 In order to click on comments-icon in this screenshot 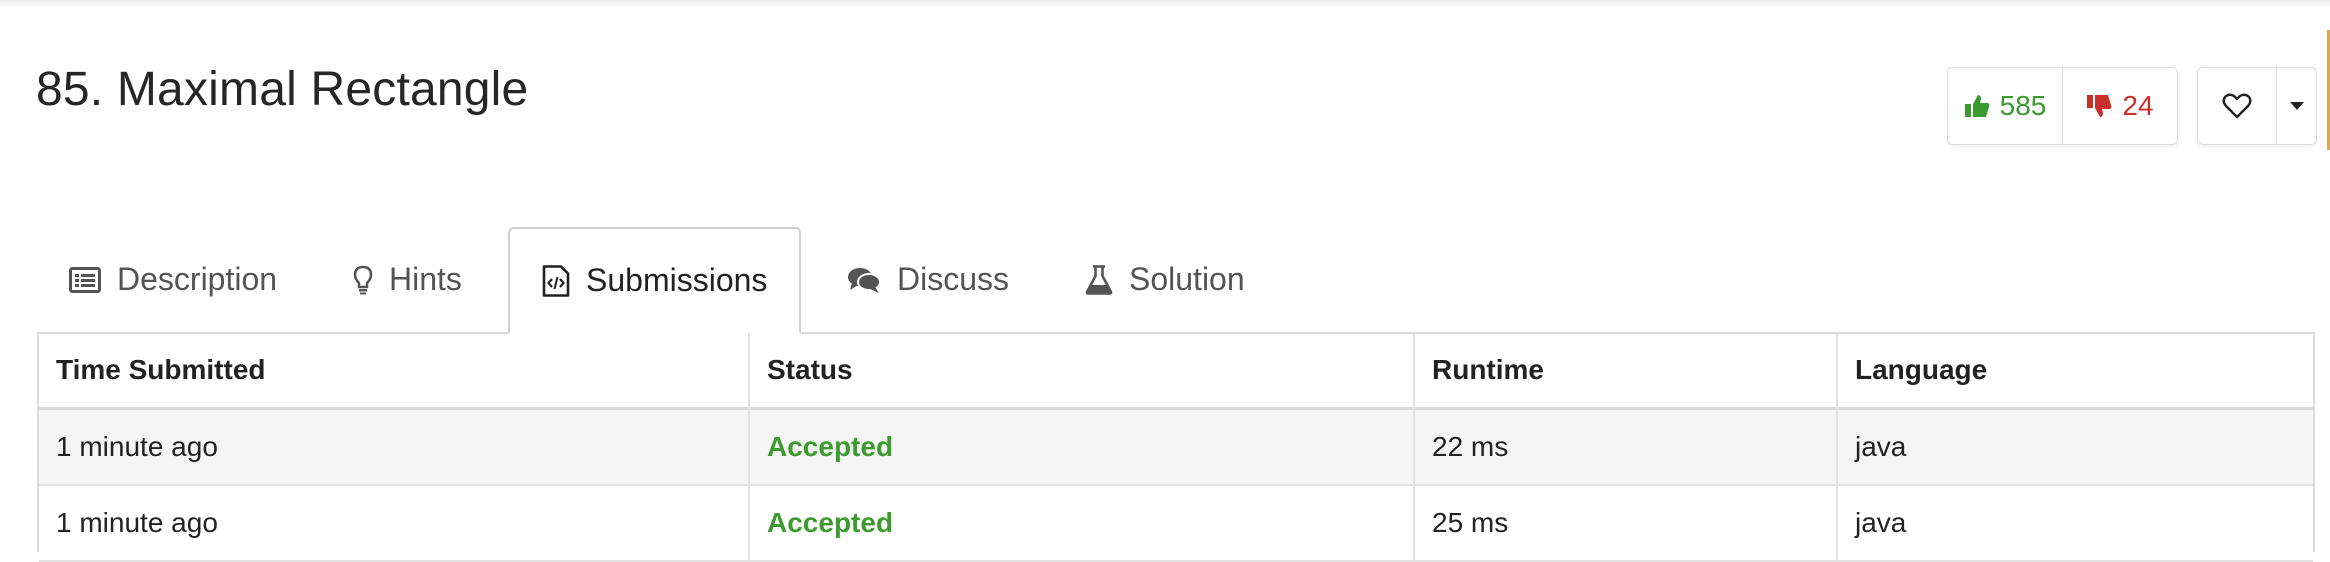, I will do `click(864, 280)`.